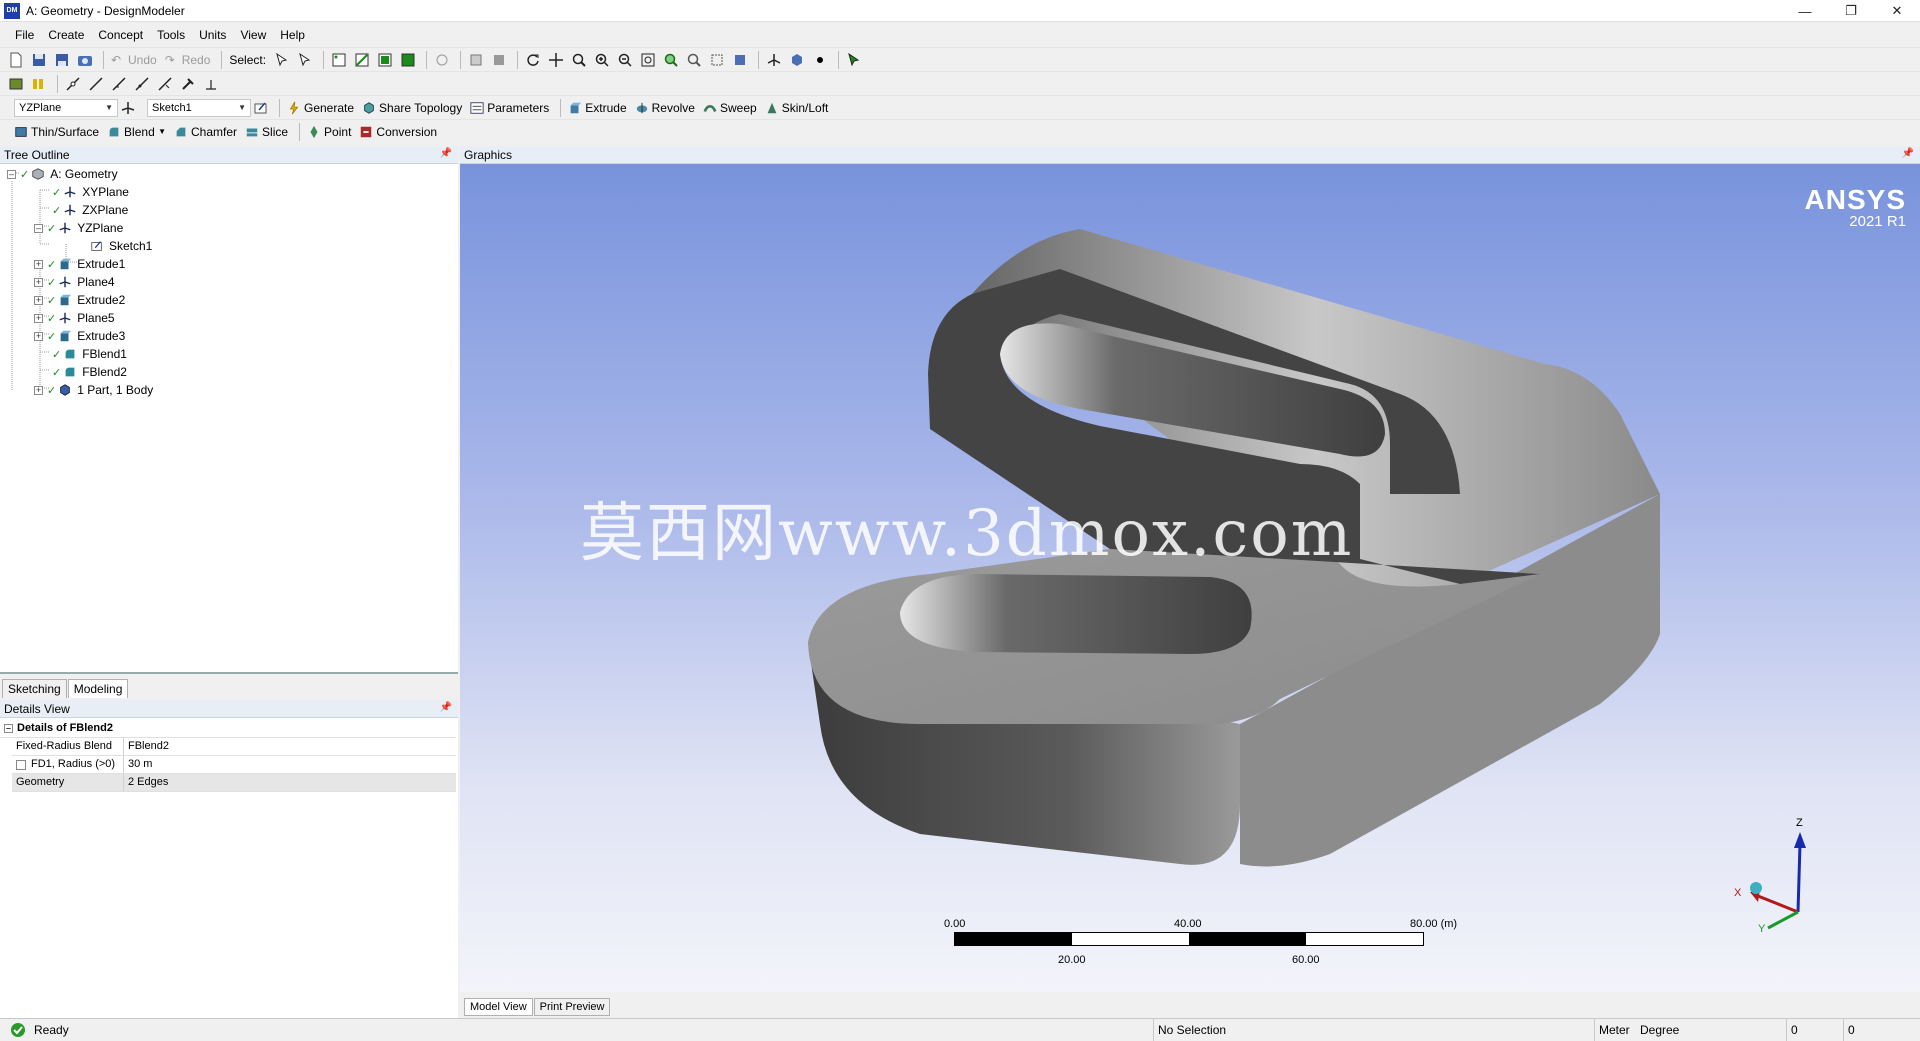  Describe the element at coordinates (39, 60) in the screenshot. I see `save-icon` at that location.